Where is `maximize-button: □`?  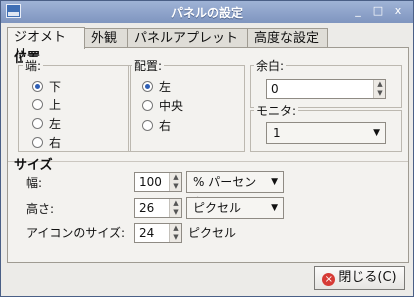 maximize-button: □ is located at coordinates (378, 11).